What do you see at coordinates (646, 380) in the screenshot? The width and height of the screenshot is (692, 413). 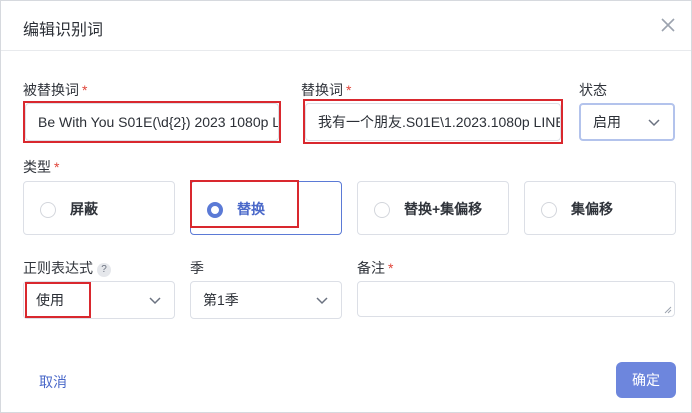 I see `confirm-button: 确定` at bounding box center [646, 380].